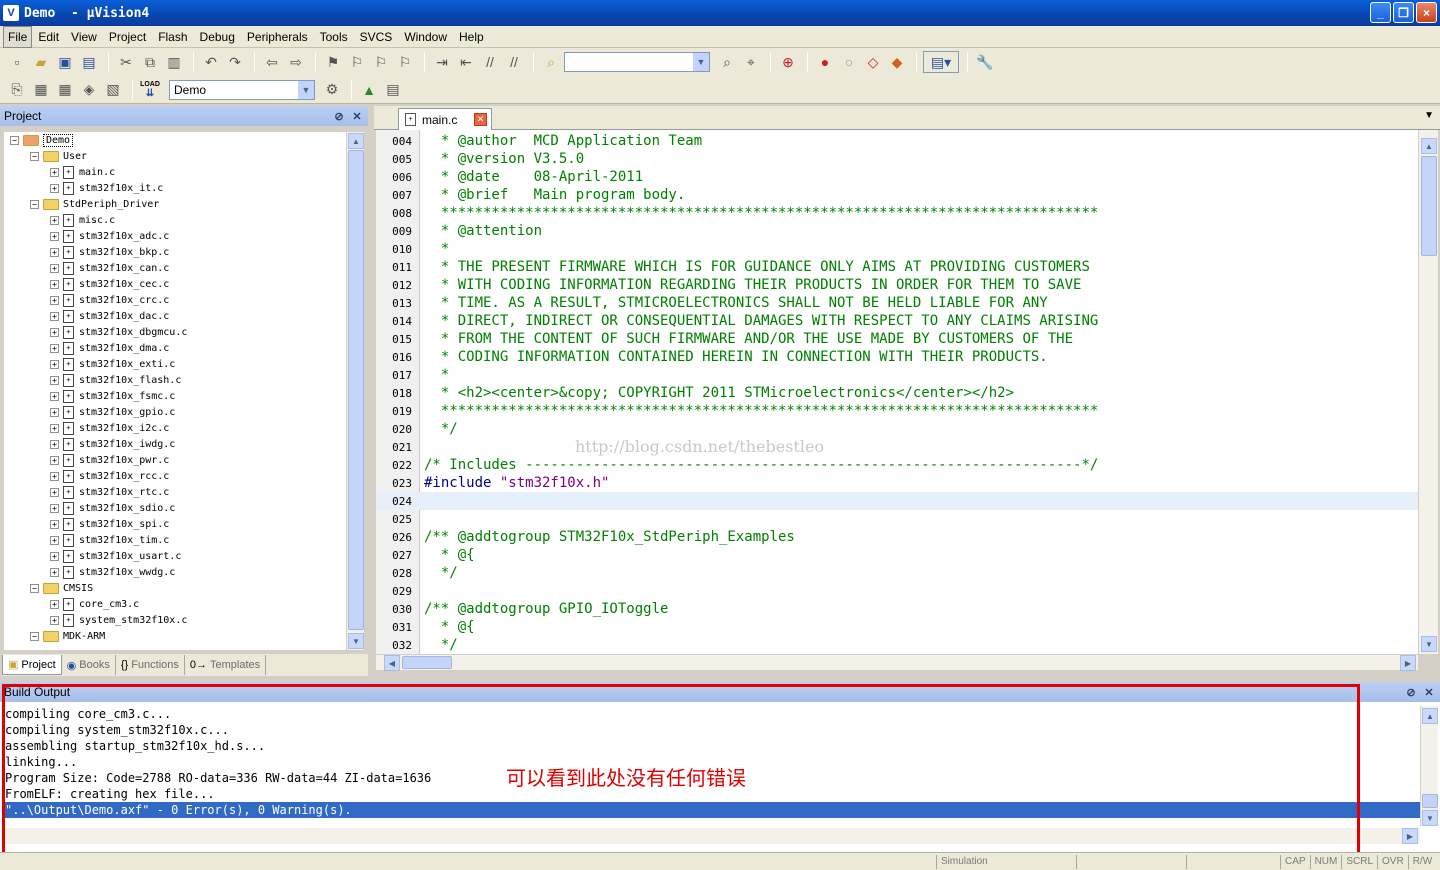 This screenshot has height=870, width=1440. I want to click on unindent-icon: ⇤, so click(466, 62).